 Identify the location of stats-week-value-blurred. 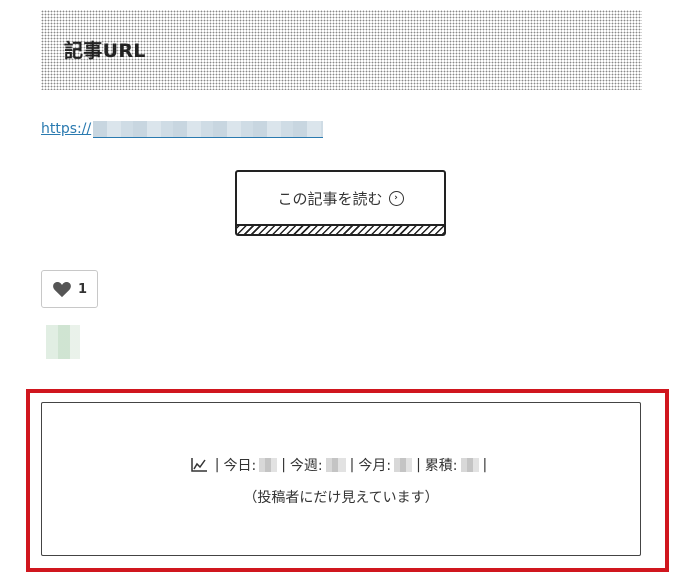
(335, 465).